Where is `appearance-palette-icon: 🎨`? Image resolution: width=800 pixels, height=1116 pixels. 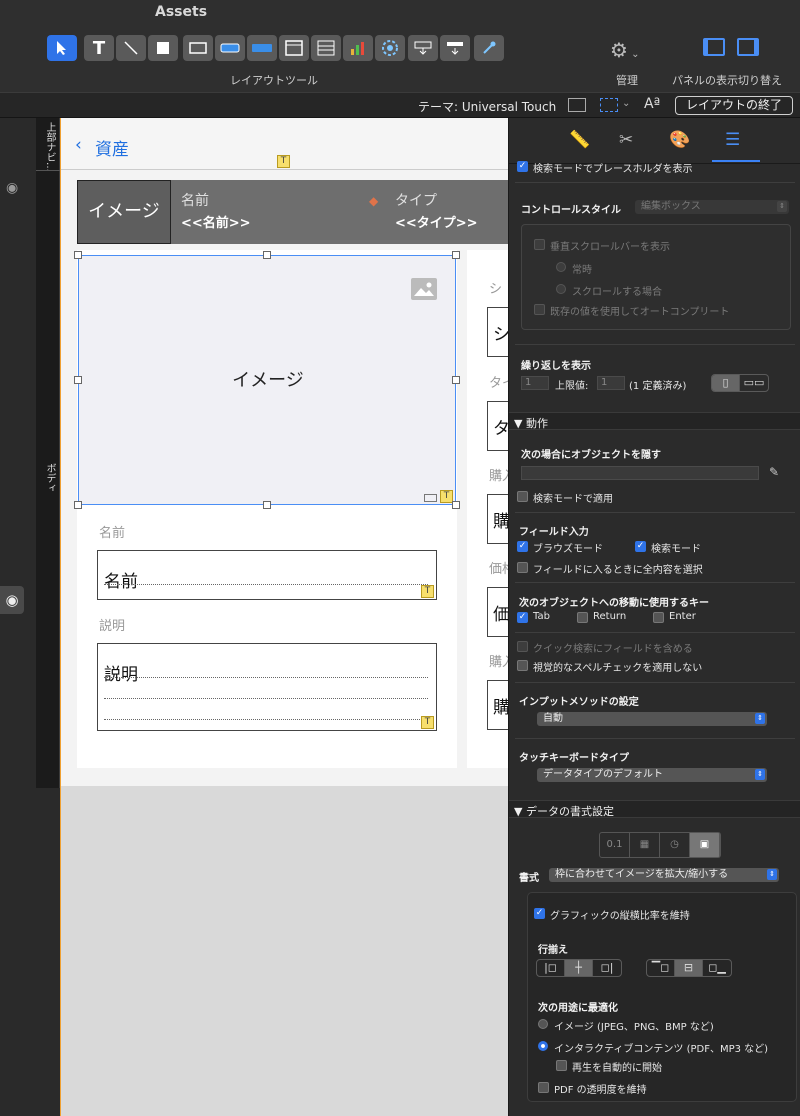 appearance-palette-icon: 🎨 is located at coordinates (679, 140).